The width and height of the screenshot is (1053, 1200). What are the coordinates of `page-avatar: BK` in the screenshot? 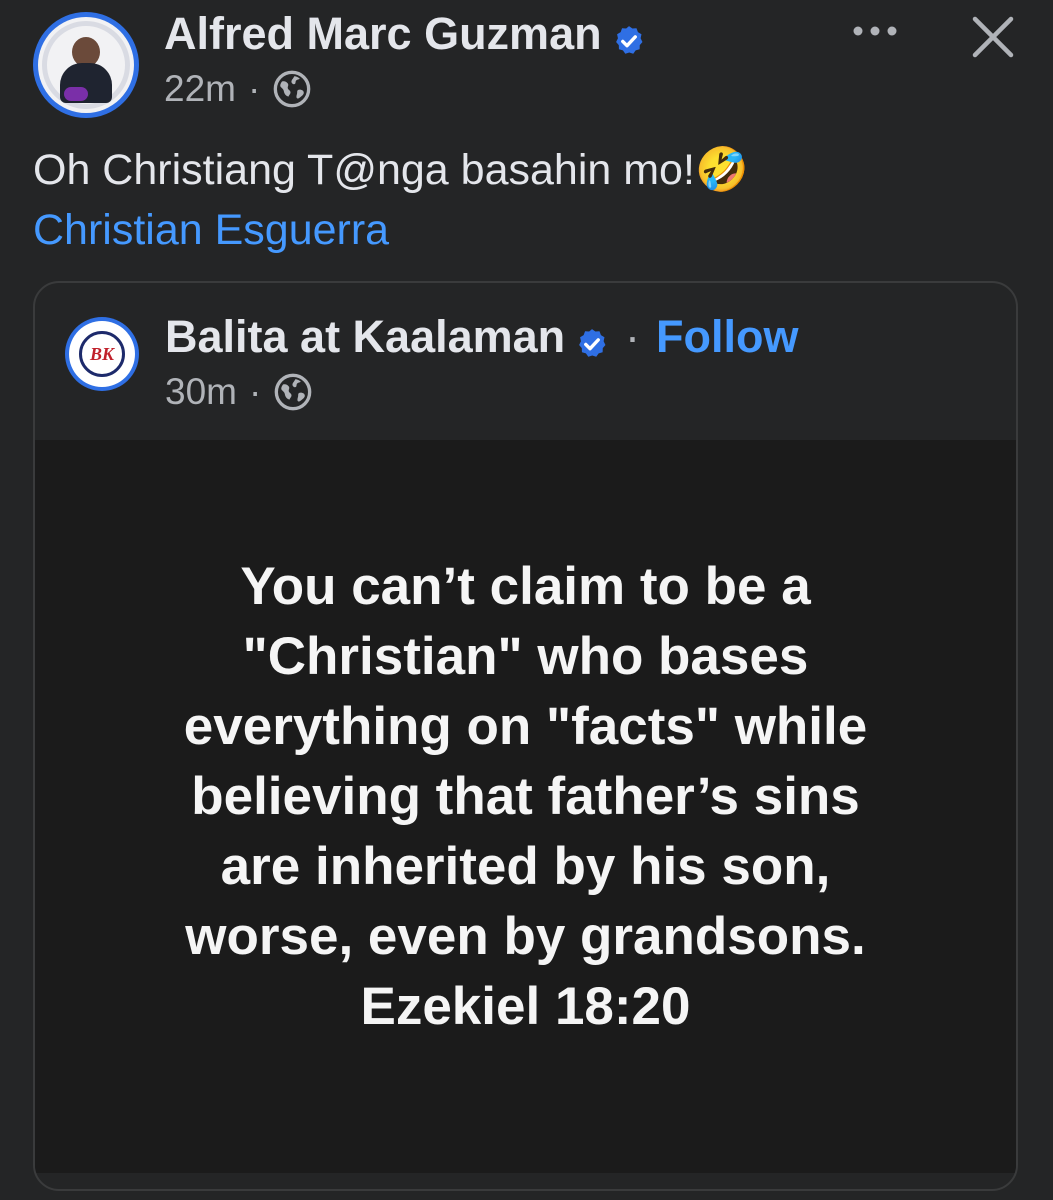 It's located at (102, 354).